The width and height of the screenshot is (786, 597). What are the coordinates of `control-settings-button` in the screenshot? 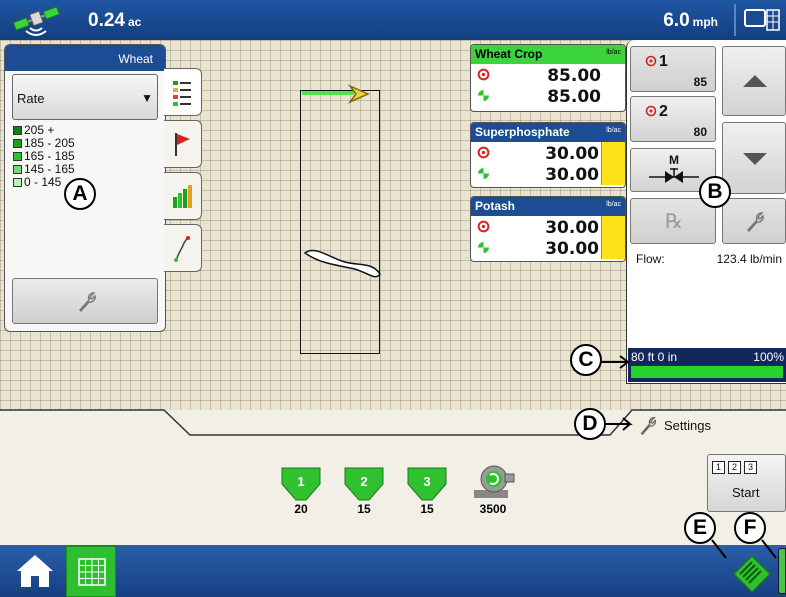 It's located at (754, 221).